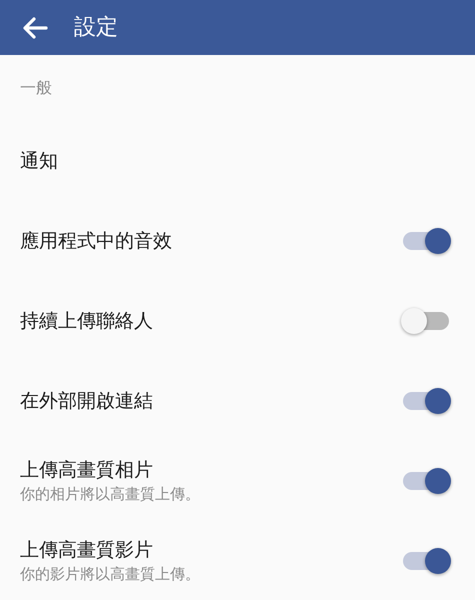  I want to click on setting-label: 上傳高畫質影片, so click(87, 550).